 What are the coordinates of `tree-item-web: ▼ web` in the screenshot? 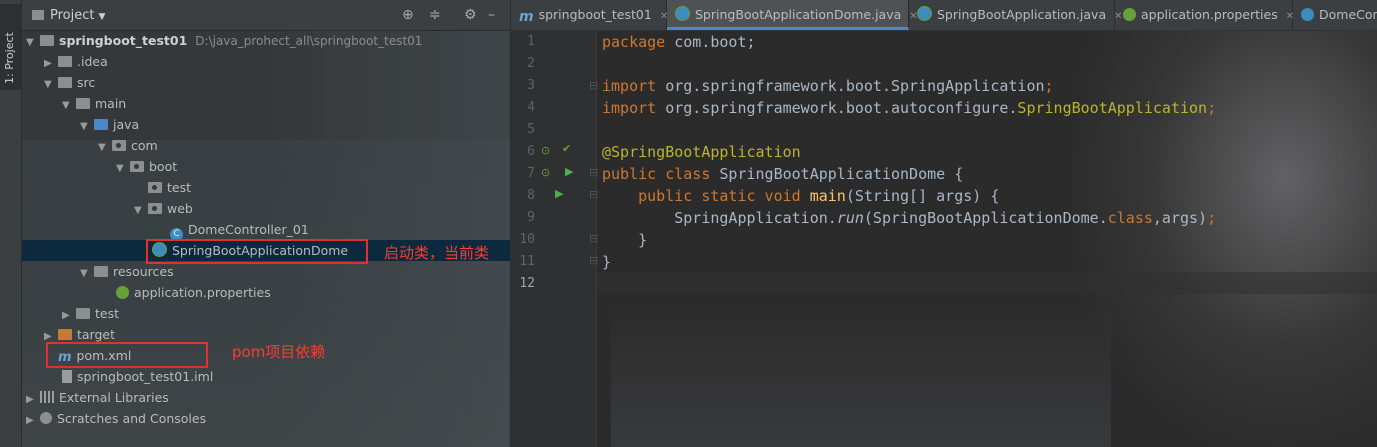 It's located at (163, 208).